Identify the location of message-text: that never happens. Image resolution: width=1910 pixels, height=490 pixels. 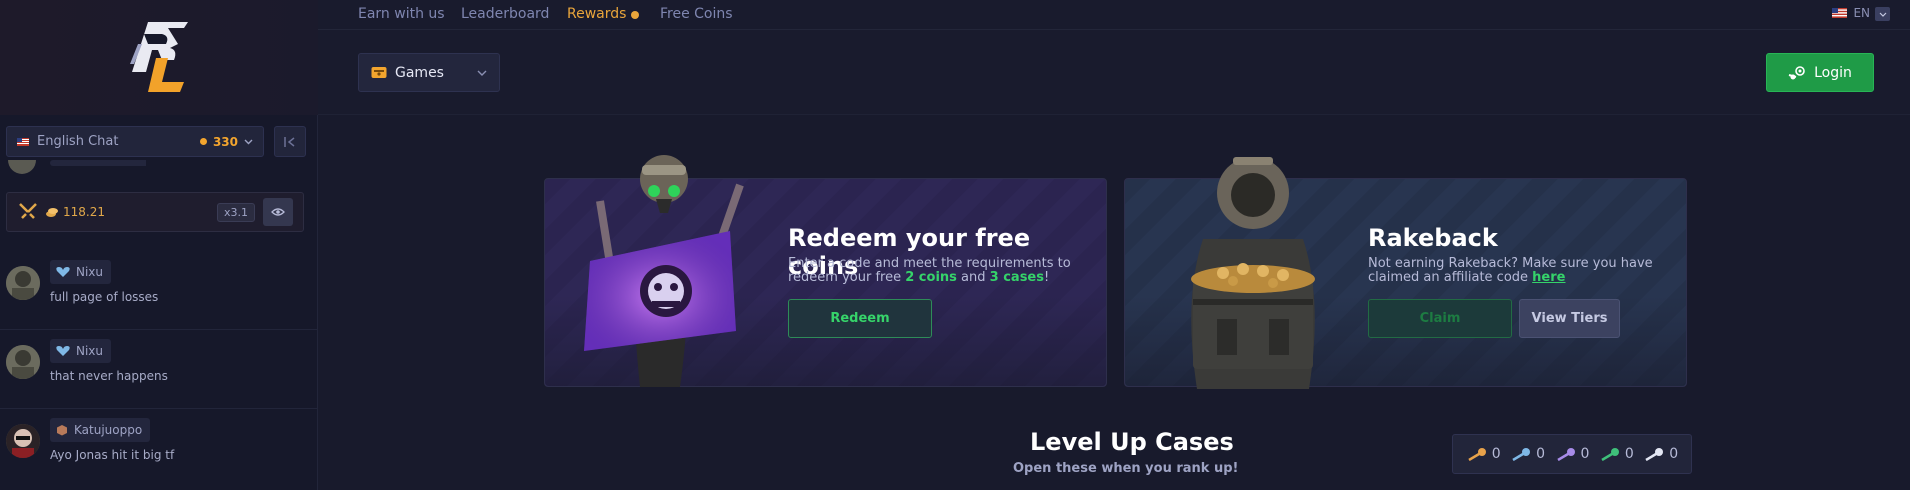
(109, 376).